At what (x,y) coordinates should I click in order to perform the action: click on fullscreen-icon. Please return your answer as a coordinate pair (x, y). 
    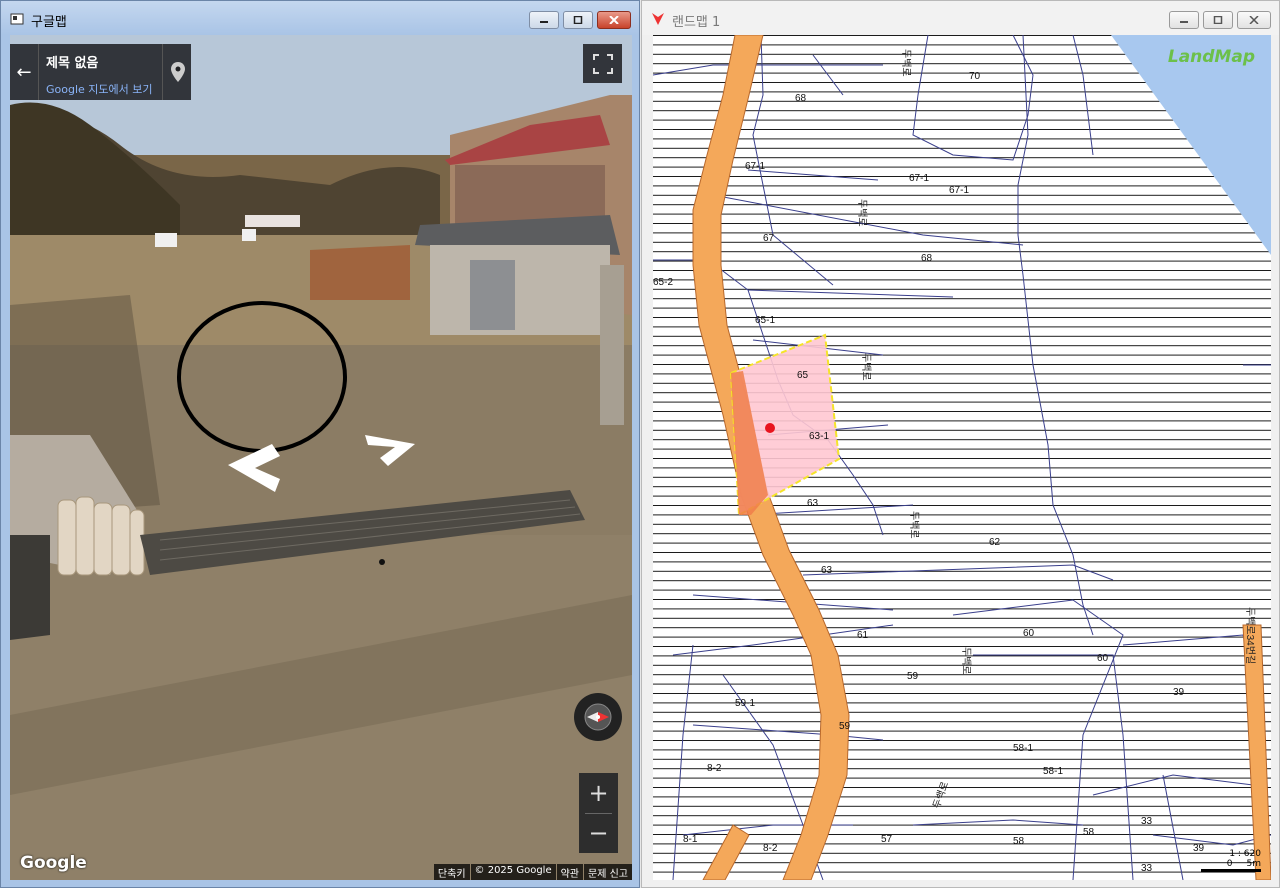
    Looking at the image, I should click on (602, 63).